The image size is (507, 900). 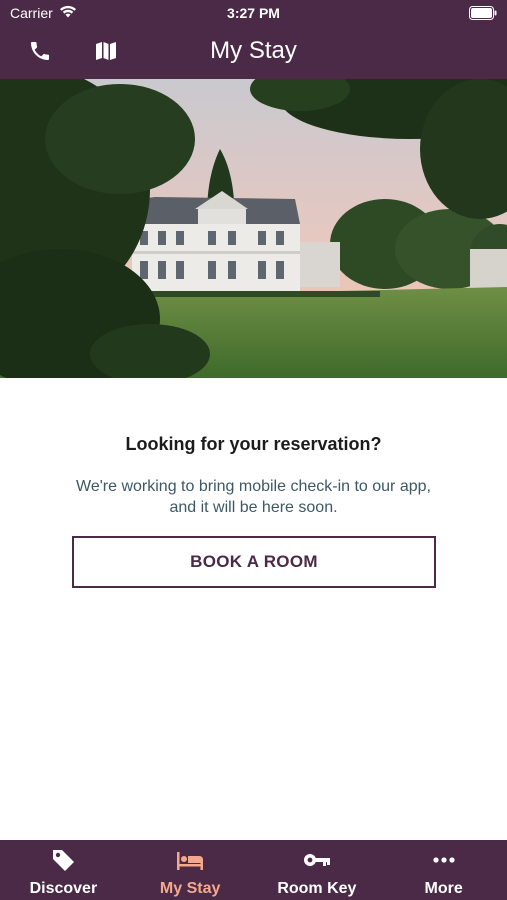 I want to click on tab-more: More, so click(x=443, y=870).